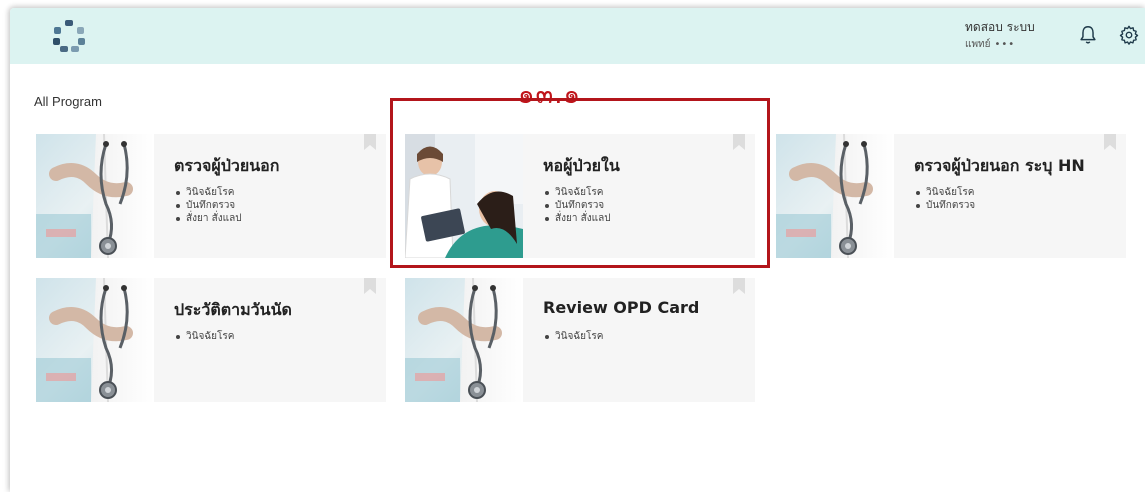 The height and width of the screenshot is (492, 1145). I want to click on program-title: ตรวจผู้ป่วยนอก, so click(227, 165).